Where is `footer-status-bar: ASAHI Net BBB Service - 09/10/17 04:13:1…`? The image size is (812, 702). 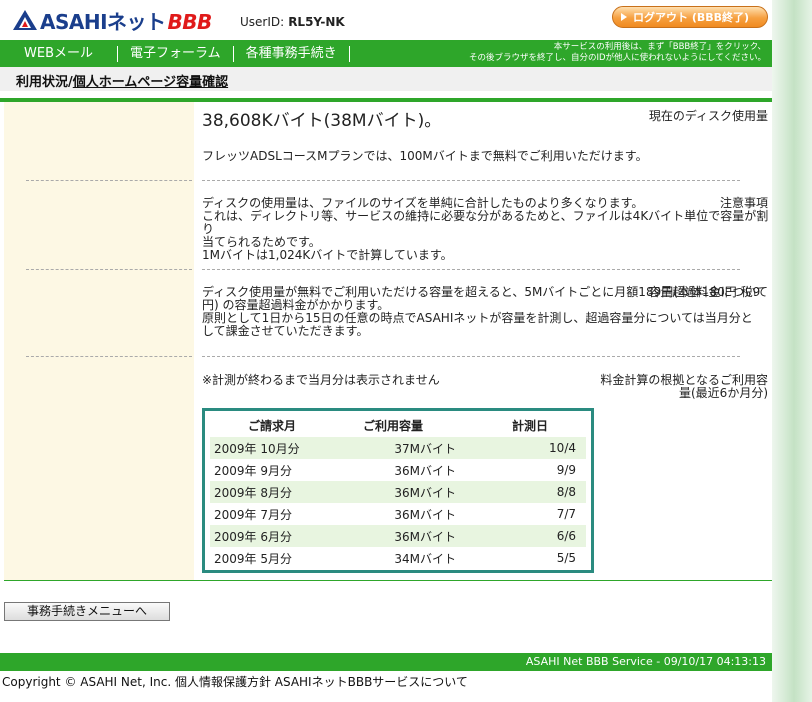 footer-status-bar: ASAHI Net BBB Service - 09/10/17 04:13:1… is located at coordinates (386, 662).